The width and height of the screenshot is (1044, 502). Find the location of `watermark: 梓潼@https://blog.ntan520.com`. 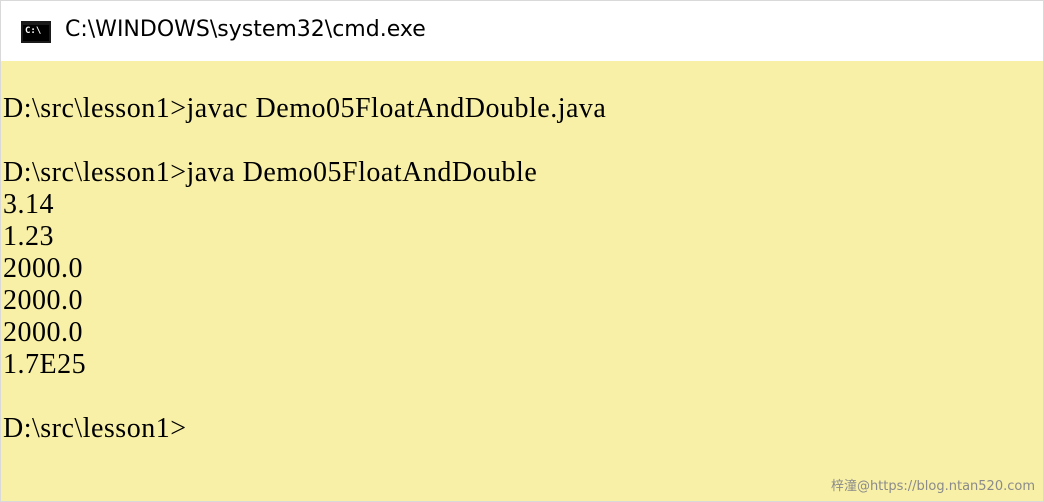

watermark: 梓潼@https://blog.ntan520.com is located at coordinates (932, 486).